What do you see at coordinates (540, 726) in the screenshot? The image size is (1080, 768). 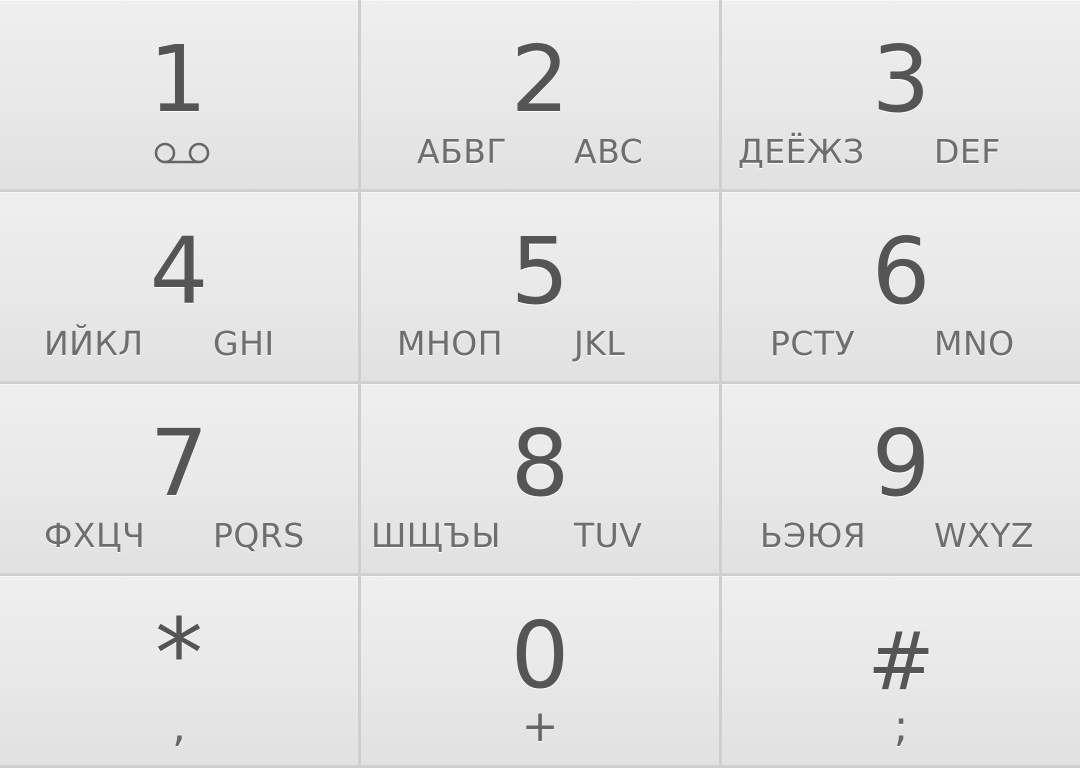 I see `key-sub-label: +` at bounding box center [540, 726].